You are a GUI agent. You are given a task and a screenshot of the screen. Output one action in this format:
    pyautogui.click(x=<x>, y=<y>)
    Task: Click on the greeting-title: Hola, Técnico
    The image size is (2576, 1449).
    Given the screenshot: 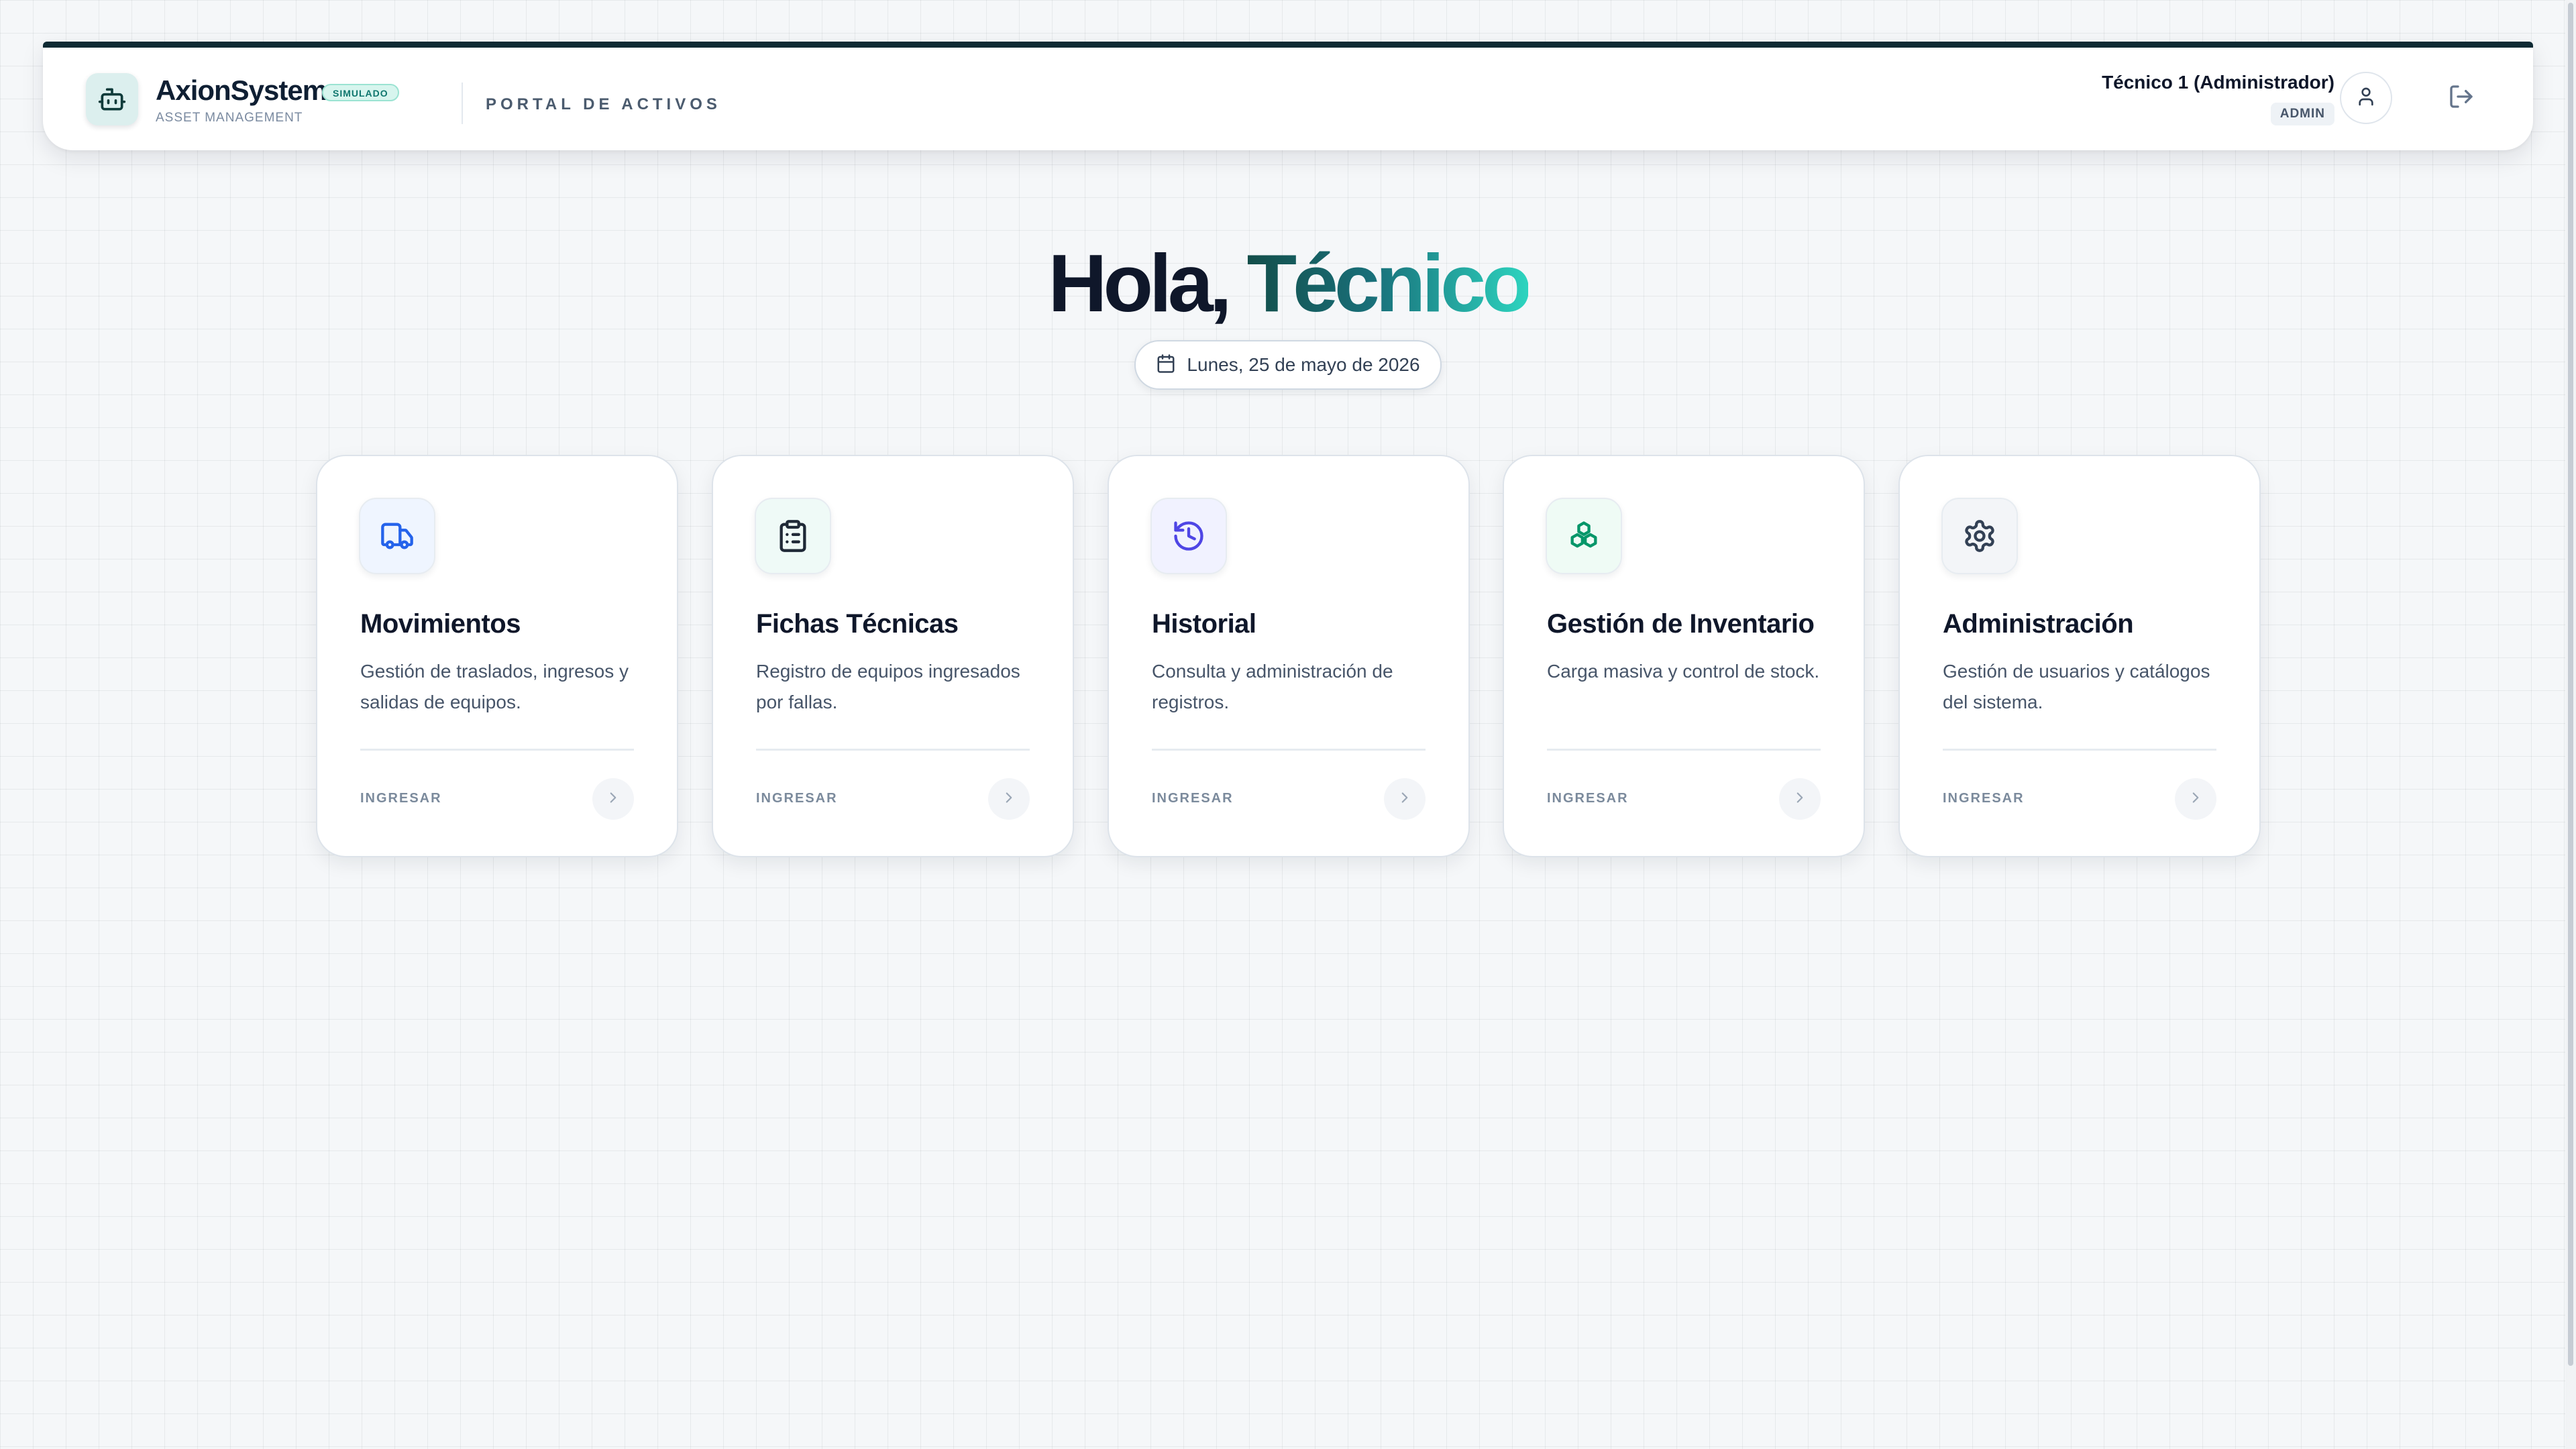 What is the action you would take?
    pyautogui.click(x=1288, y=283)
    